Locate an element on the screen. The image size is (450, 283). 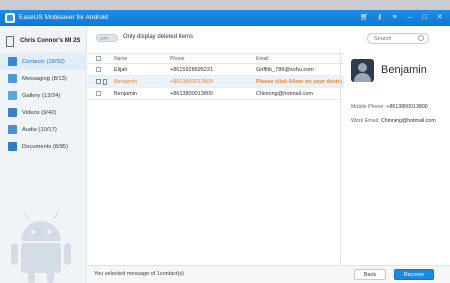
sidebar-item-label: Contacts (18/32) is located at coordinates (43, 61).